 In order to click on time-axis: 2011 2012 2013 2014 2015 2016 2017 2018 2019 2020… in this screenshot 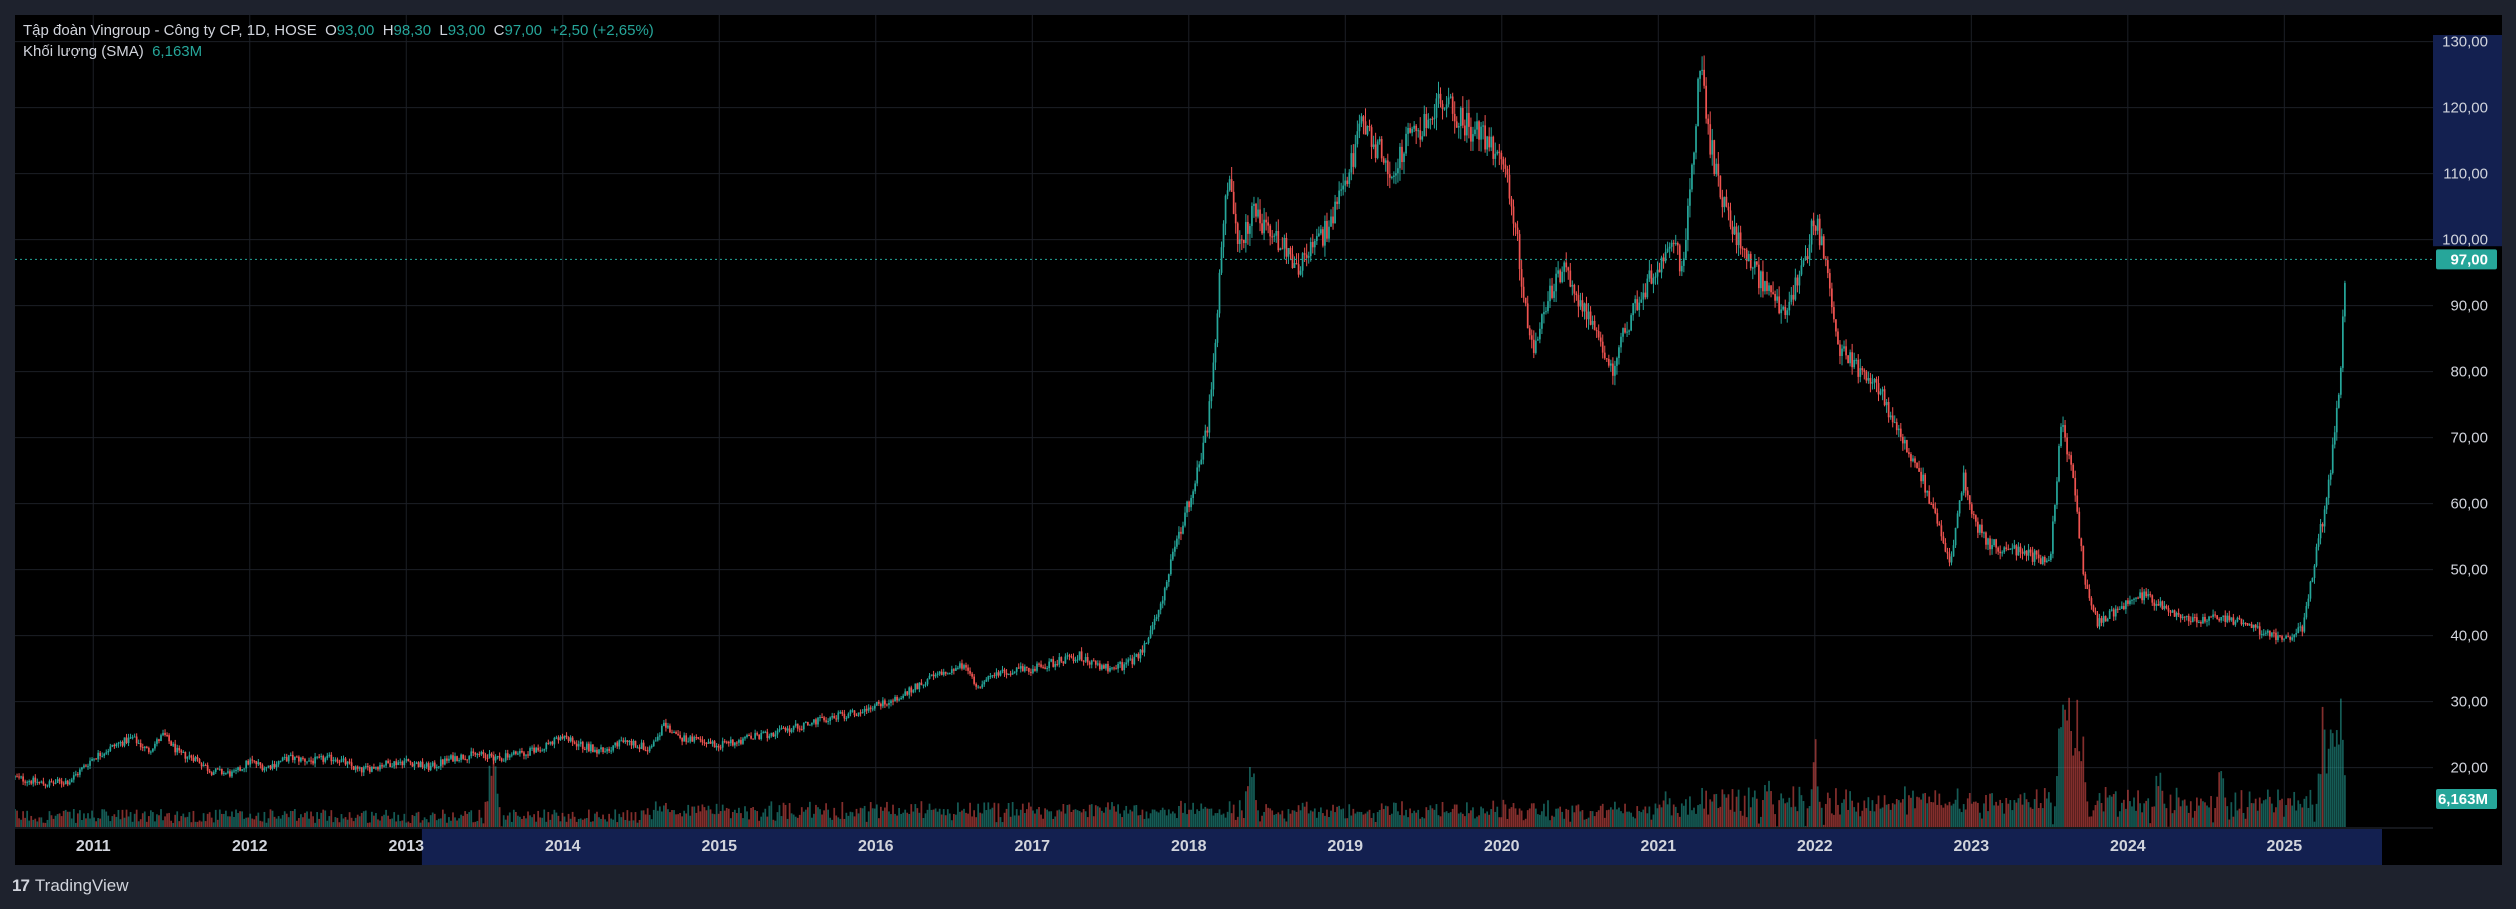, I will do `click(1189, 846)`.